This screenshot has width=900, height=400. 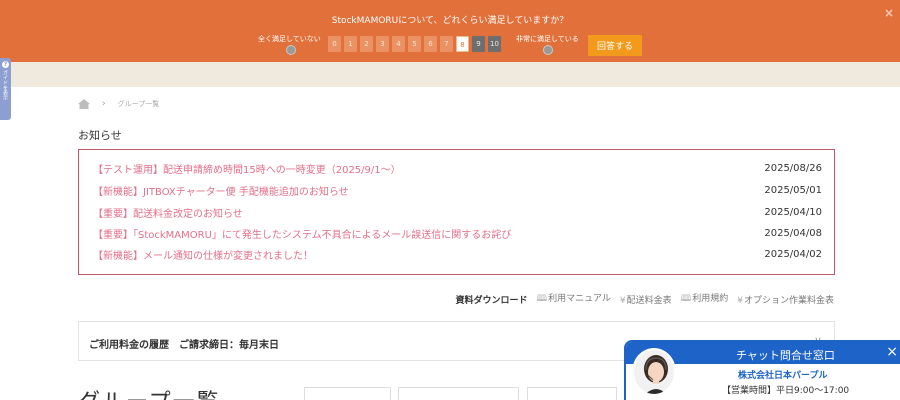 What do you see at coordinates (793, 254) in the screenshot?
I see `news-item-date: 2025/04/02` at bounding box center [793, 254].